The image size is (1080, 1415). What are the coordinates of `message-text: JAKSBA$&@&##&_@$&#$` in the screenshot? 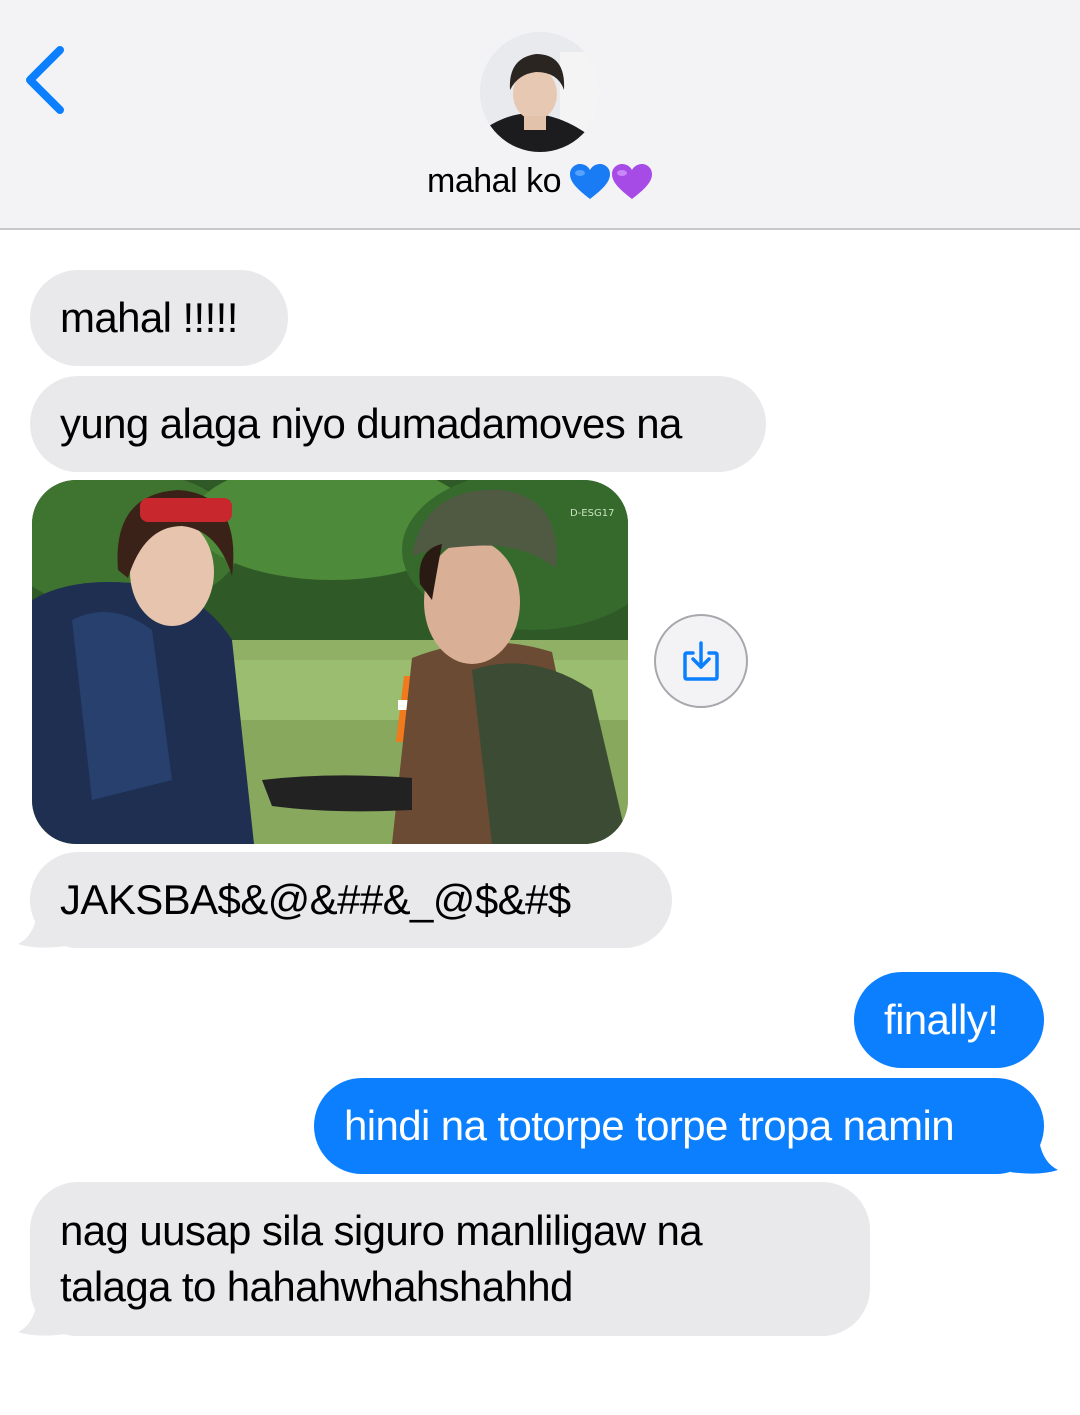 It's located at (315, 899).